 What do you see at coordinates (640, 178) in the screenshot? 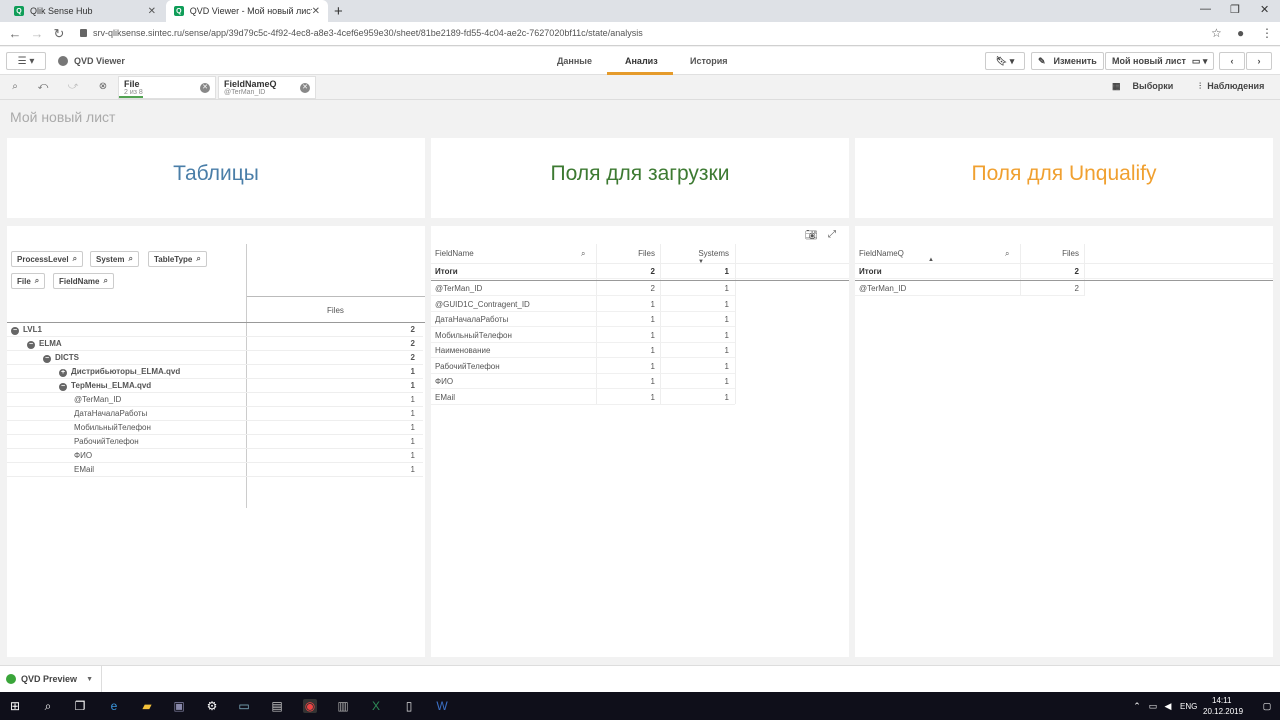
I see `fields-title-panel: Поля для загрузки` at bounding box center [640, 178].